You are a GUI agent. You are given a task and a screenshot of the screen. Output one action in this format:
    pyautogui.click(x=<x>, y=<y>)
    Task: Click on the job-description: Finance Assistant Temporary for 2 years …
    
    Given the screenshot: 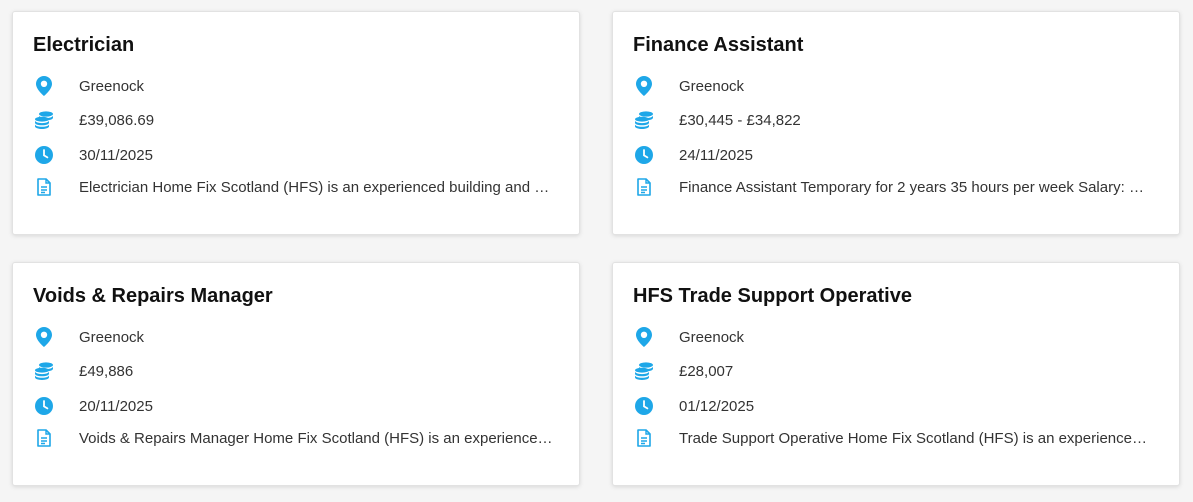 What is the action you would take?
    pyautogui.click(x=916, y=187)
    